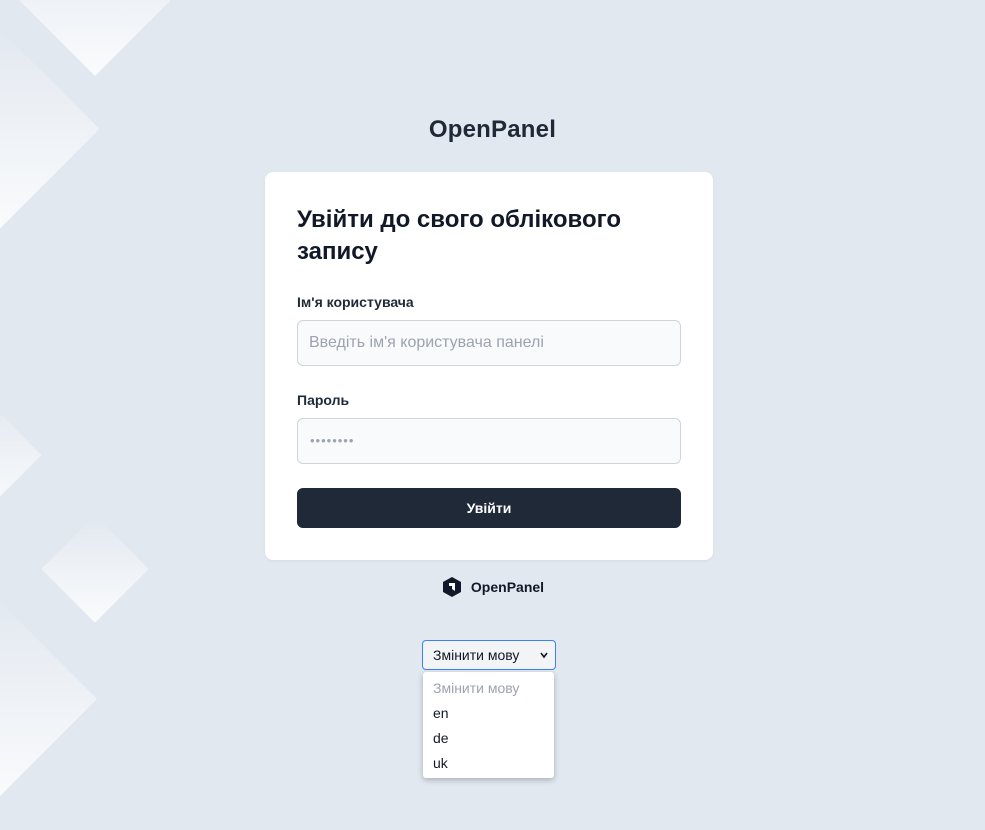 This screenshot has height=830, width=985. What do you see at coordinates (476, 688) in the screenshot?
I see `language-option-placeholder: Змінити мову` at bounding box center [476, 688].